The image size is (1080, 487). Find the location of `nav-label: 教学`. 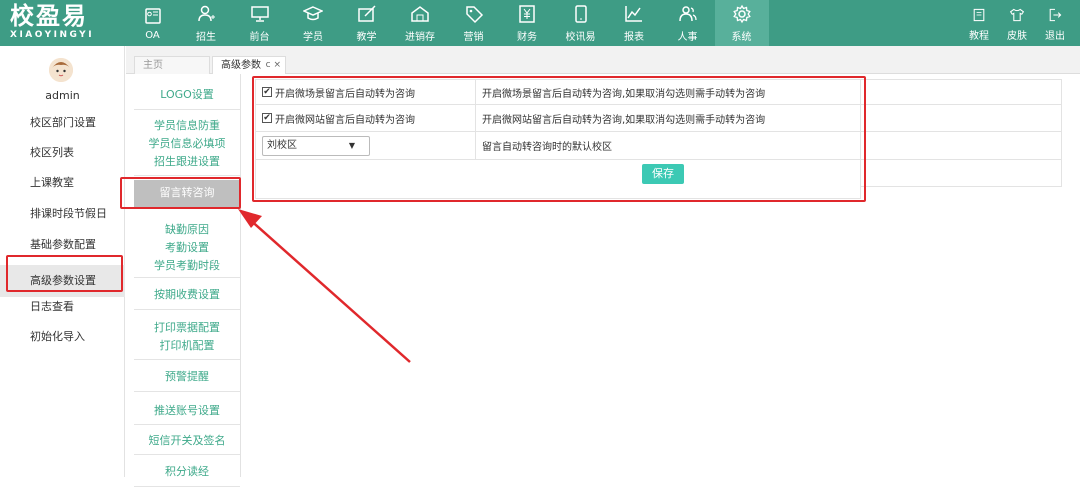

nav-label: 教学 is located at coordinates (366, 37).